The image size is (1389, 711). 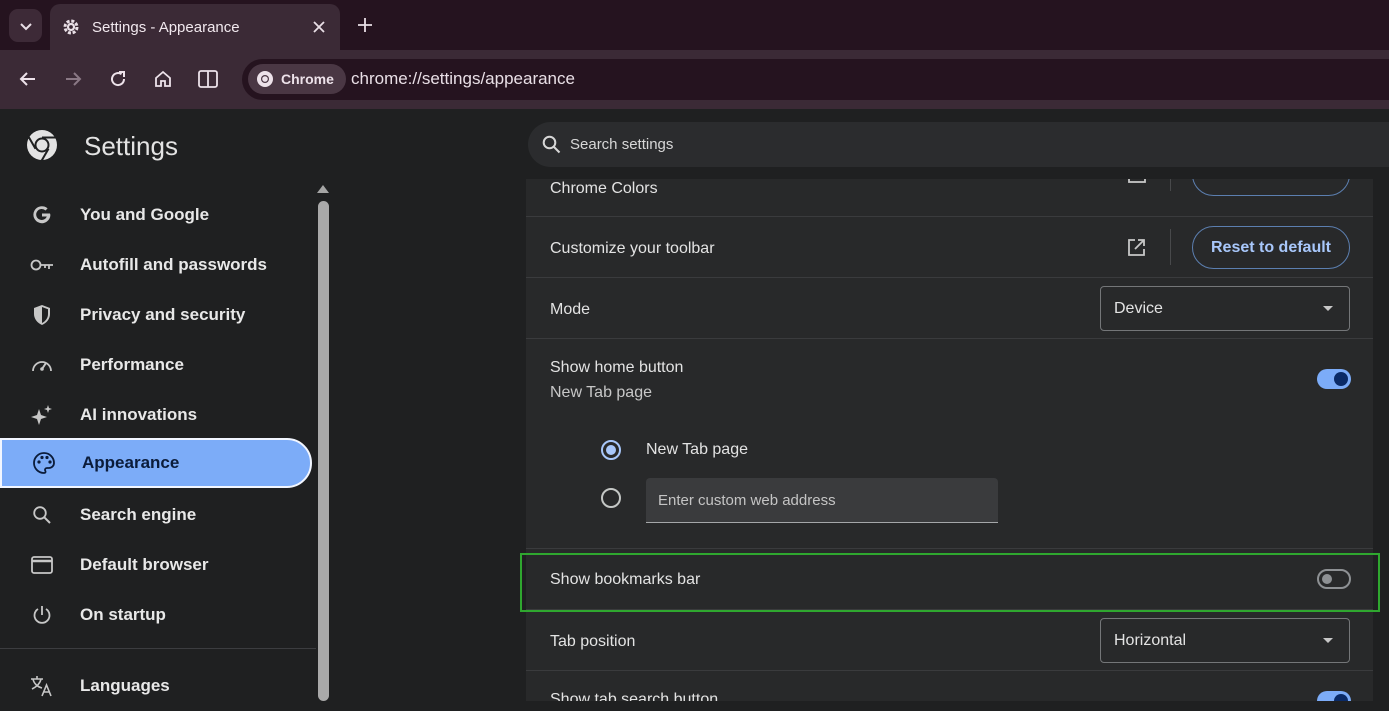 I want to click on chrome-logo-icon, so click(x=42, y=145).